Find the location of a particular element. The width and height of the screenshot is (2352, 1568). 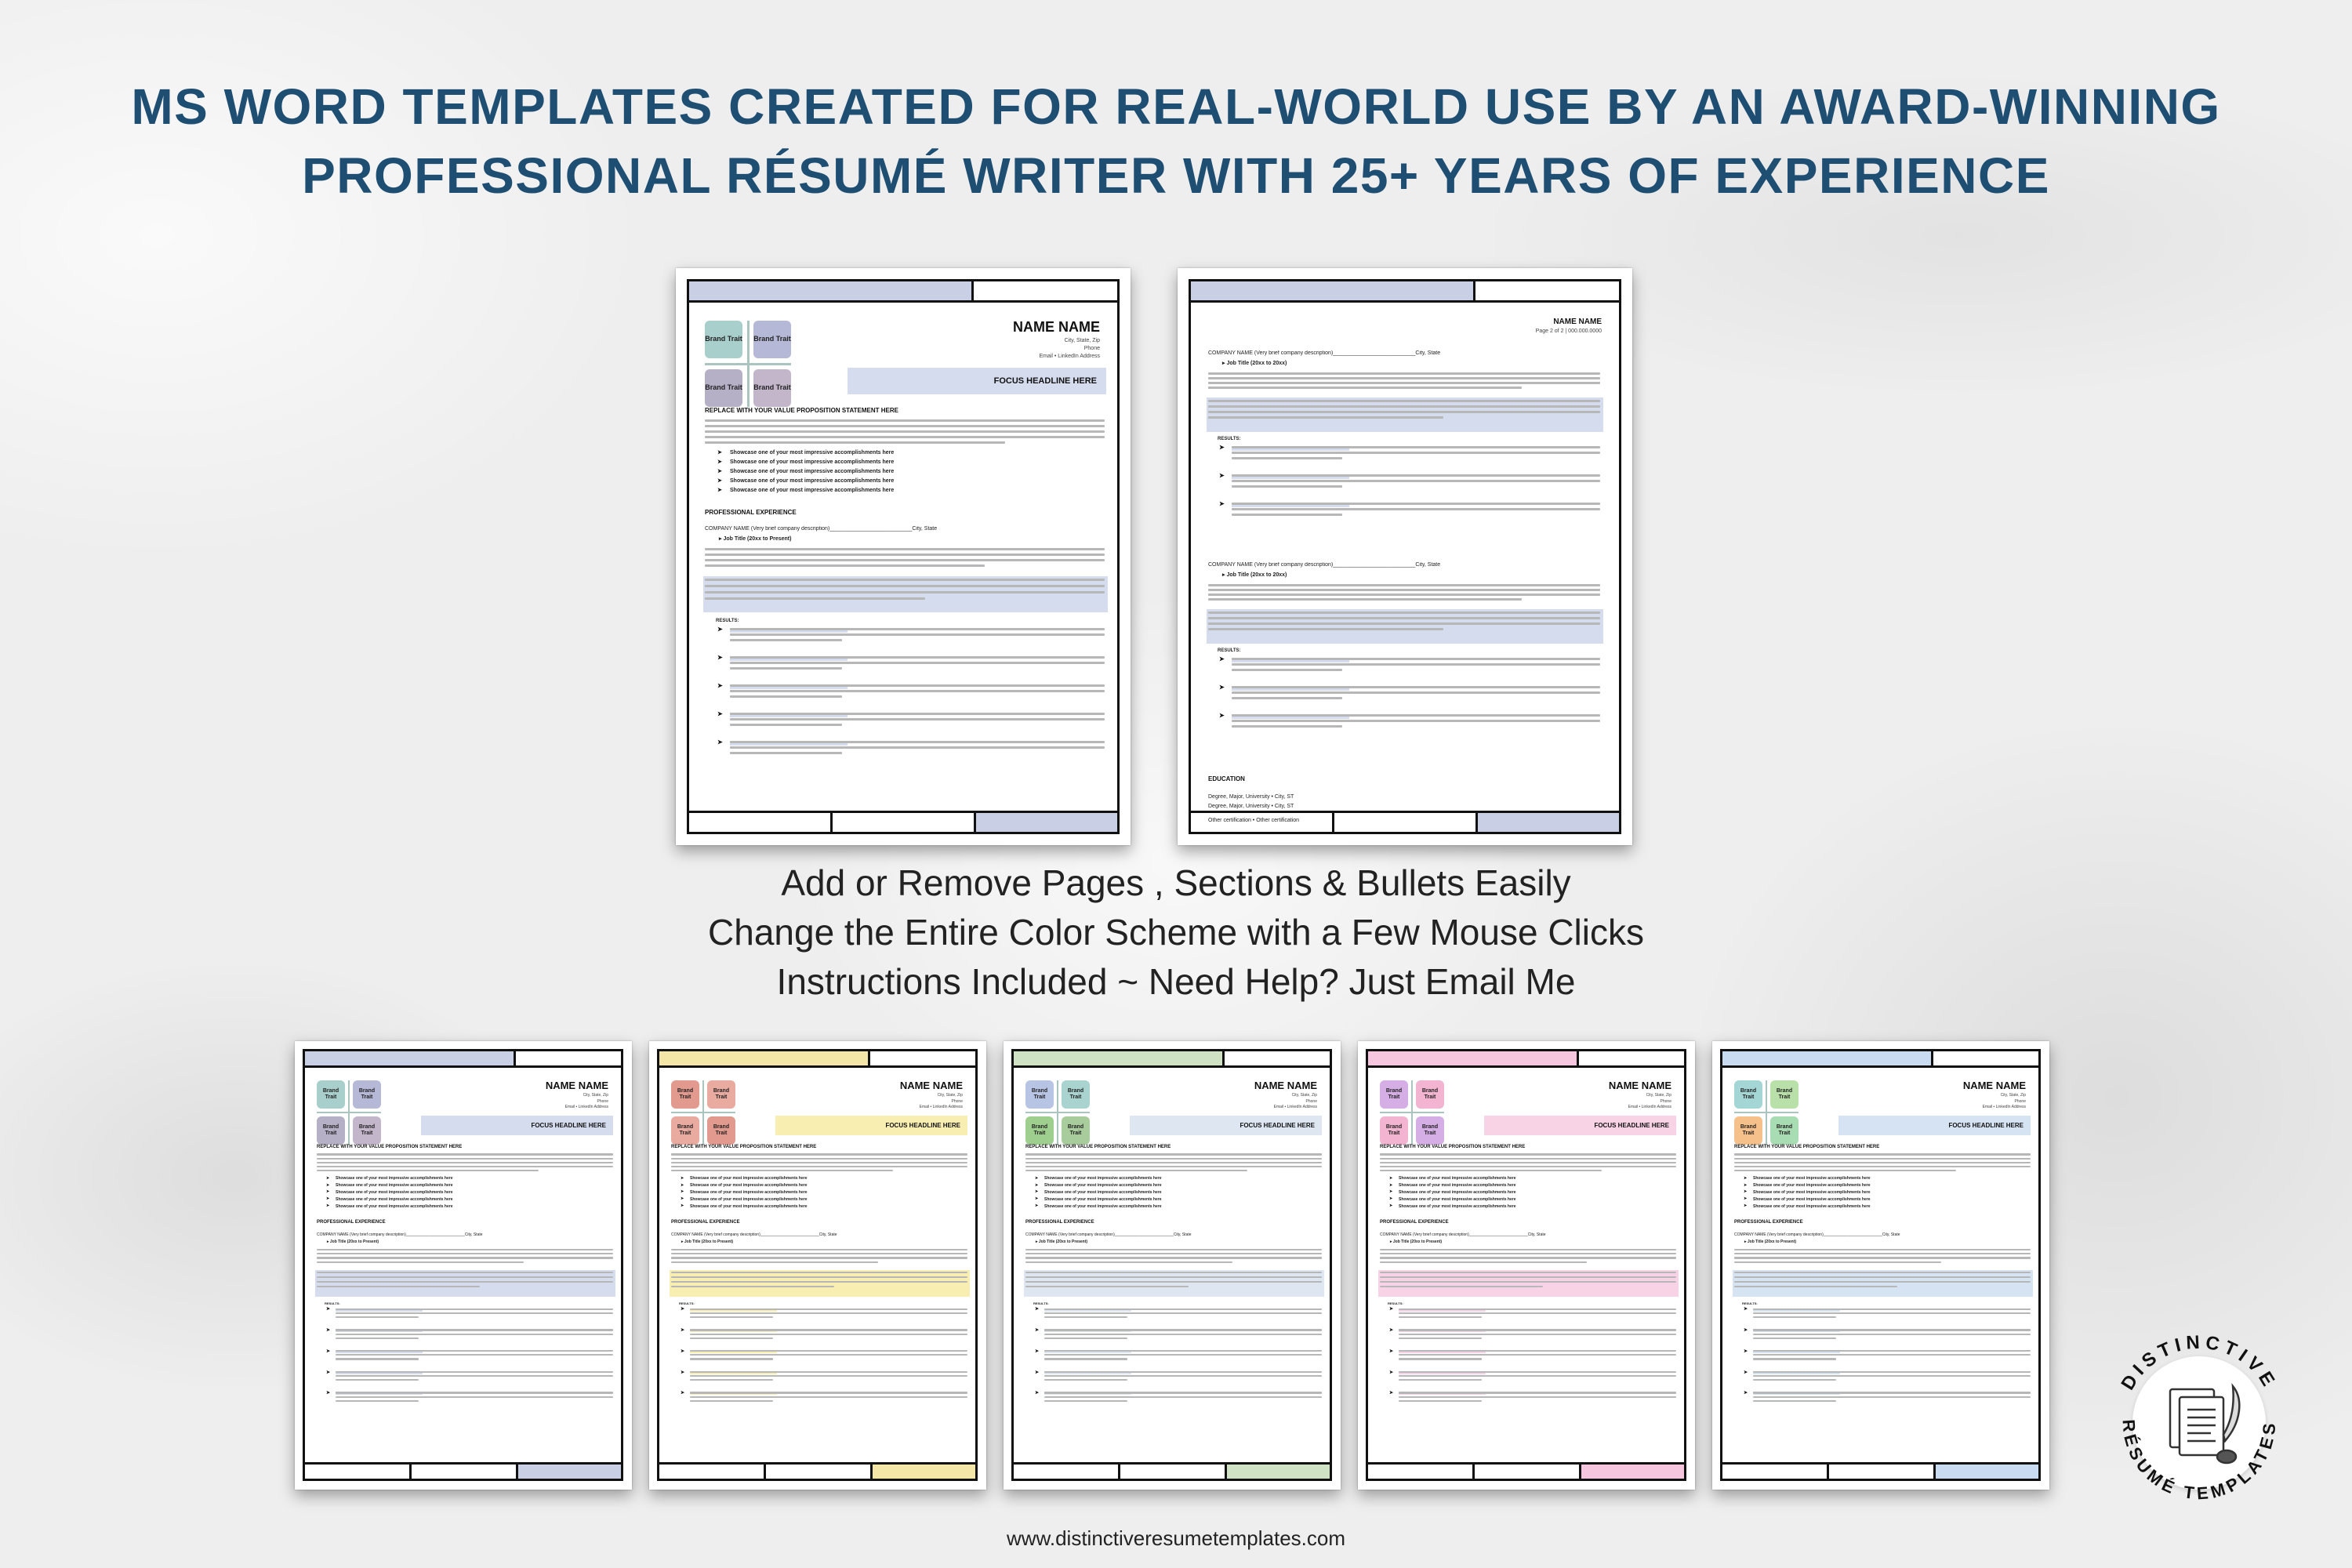

contact-line: City, State, Zip is located at coordinates (1304, 1095).